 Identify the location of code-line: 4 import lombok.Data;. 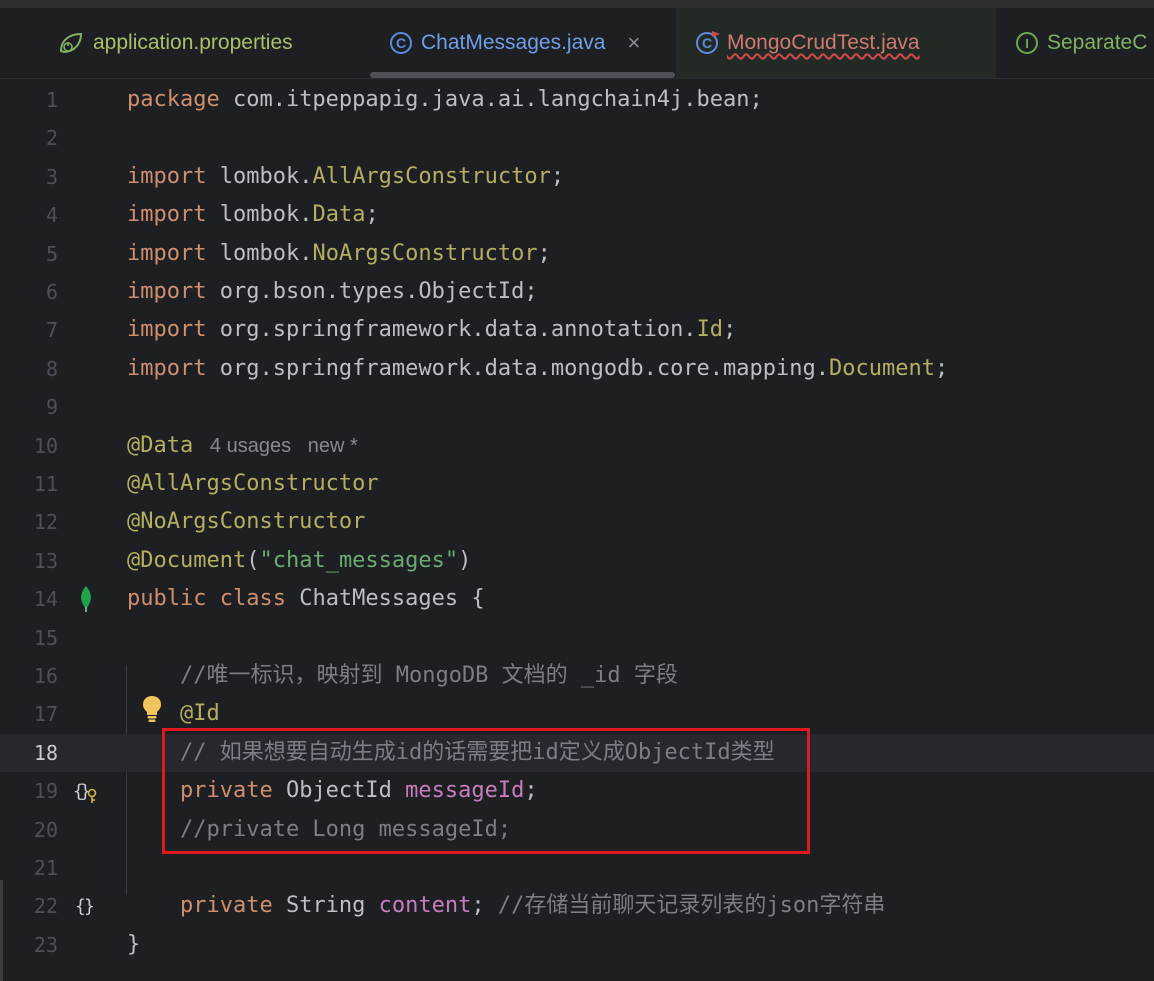
(577, 215).